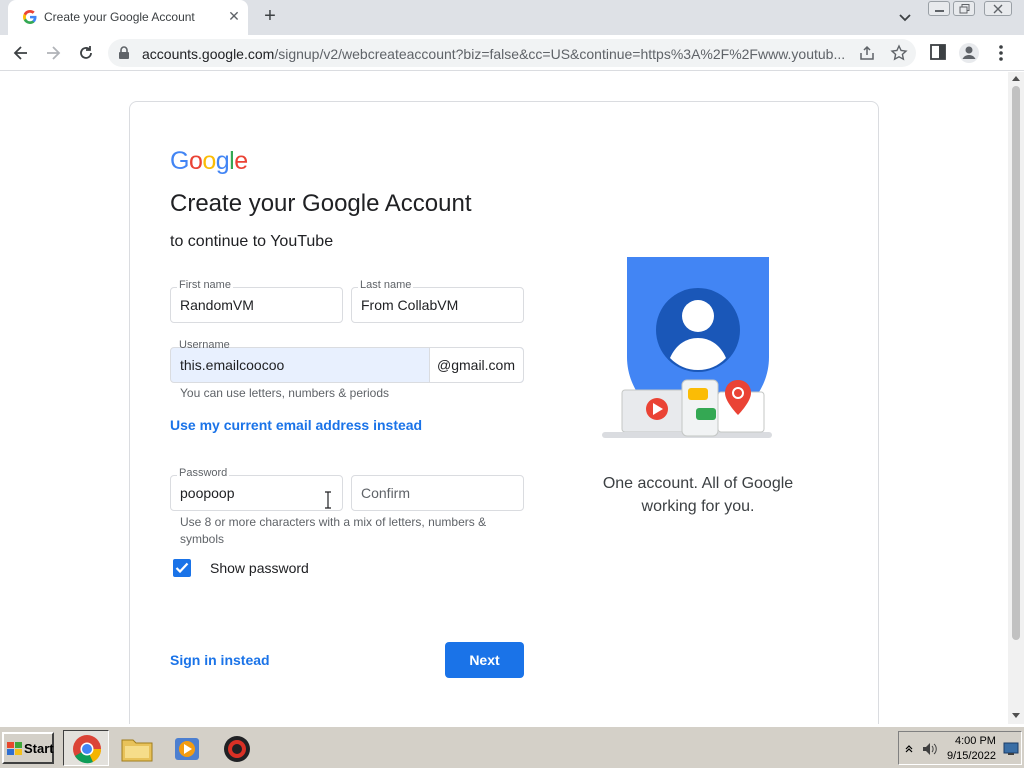  Describe the element at coordinates (256, 301) in the screenshot. I see `first-name-field: First name RandomVM` at that location.